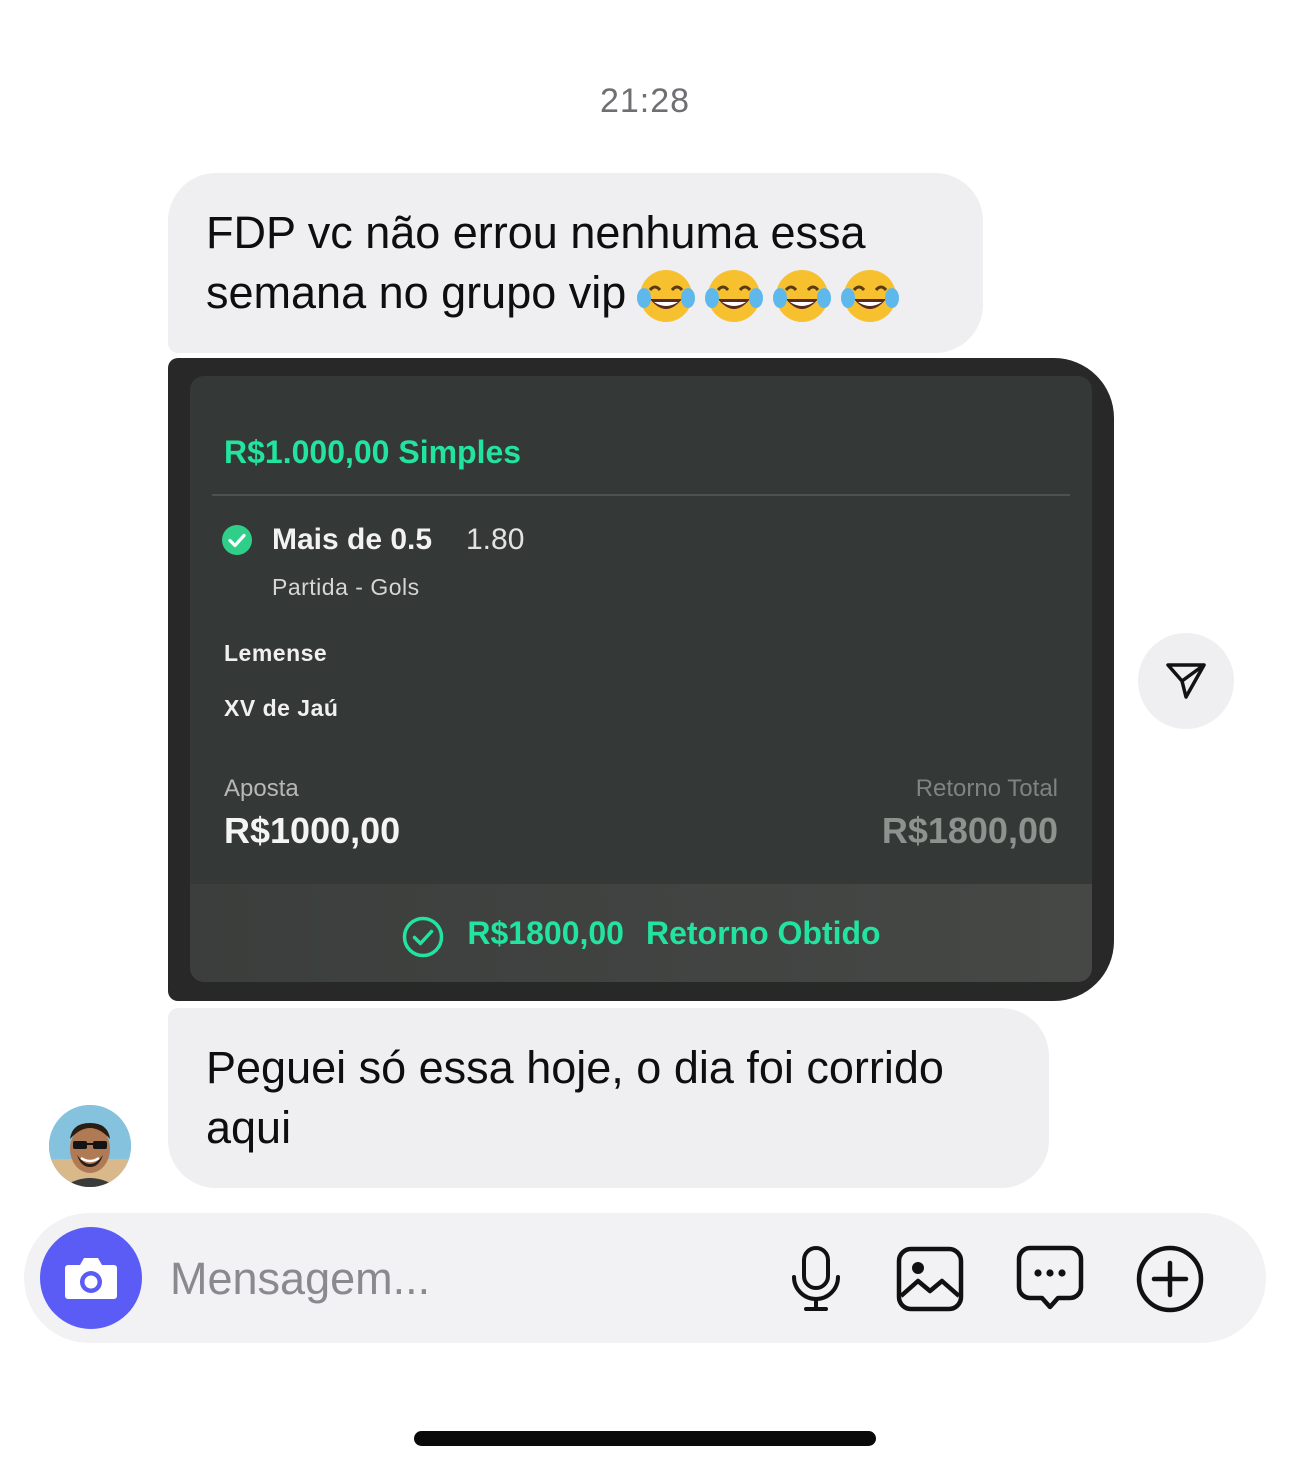 The width and height of the screenshot is (1290, 1470). I want to click on microphone-icon, so click(816, 1278).